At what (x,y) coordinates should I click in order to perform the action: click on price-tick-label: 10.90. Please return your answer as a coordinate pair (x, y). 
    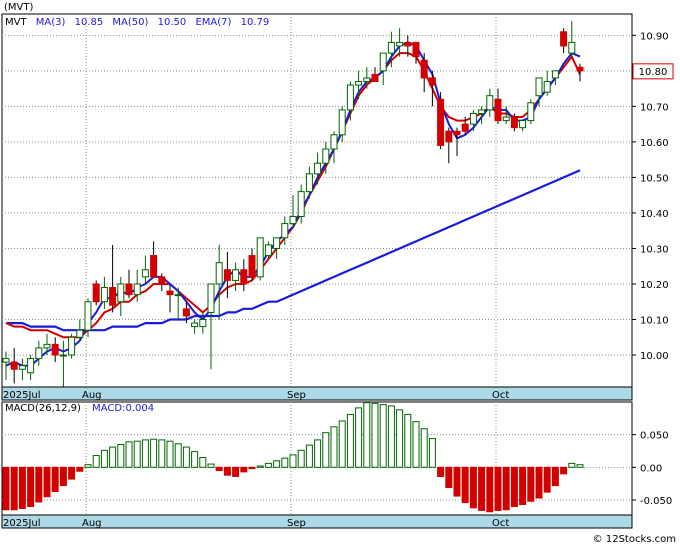
    Looking at the image, I should click on (654, 36).